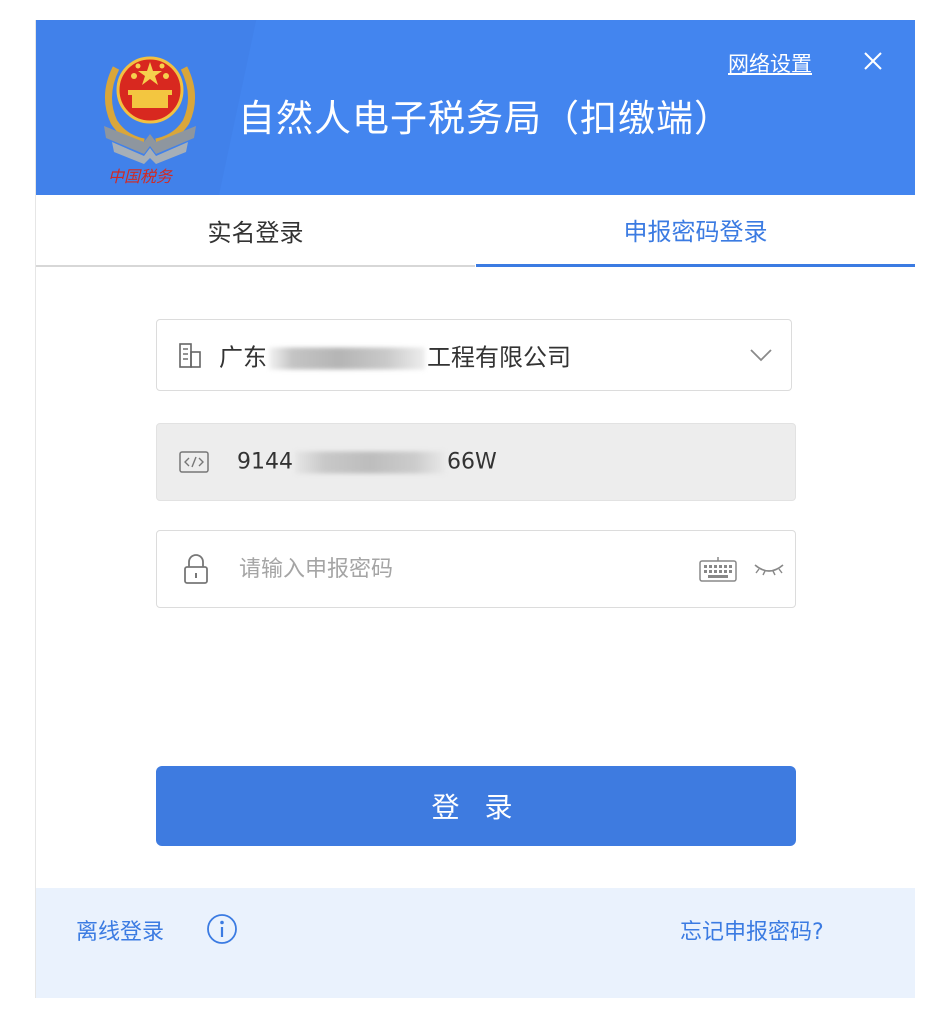 The image size is (949, 1018). I want to click on tax-id-field: 9144 66W, so click(476, 462).